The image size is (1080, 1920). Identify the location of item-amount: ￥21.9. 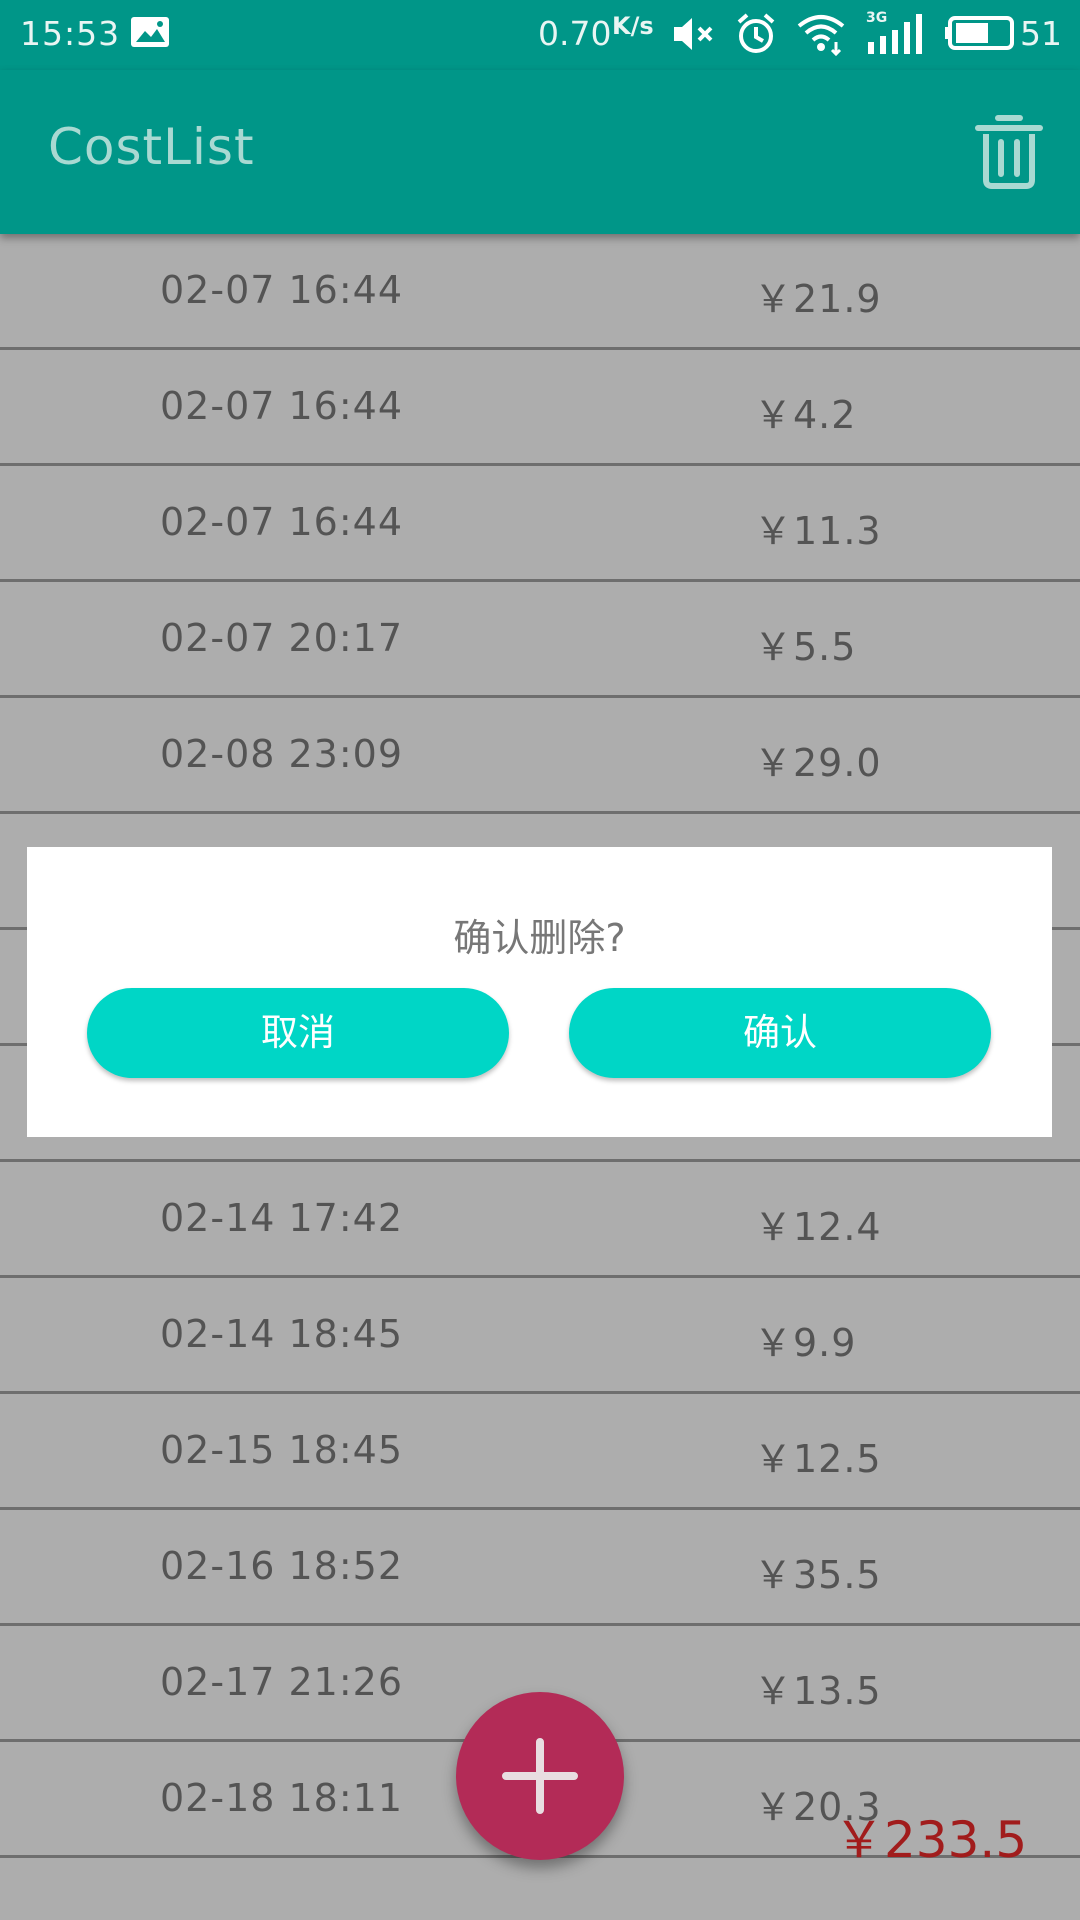
(818, 299).